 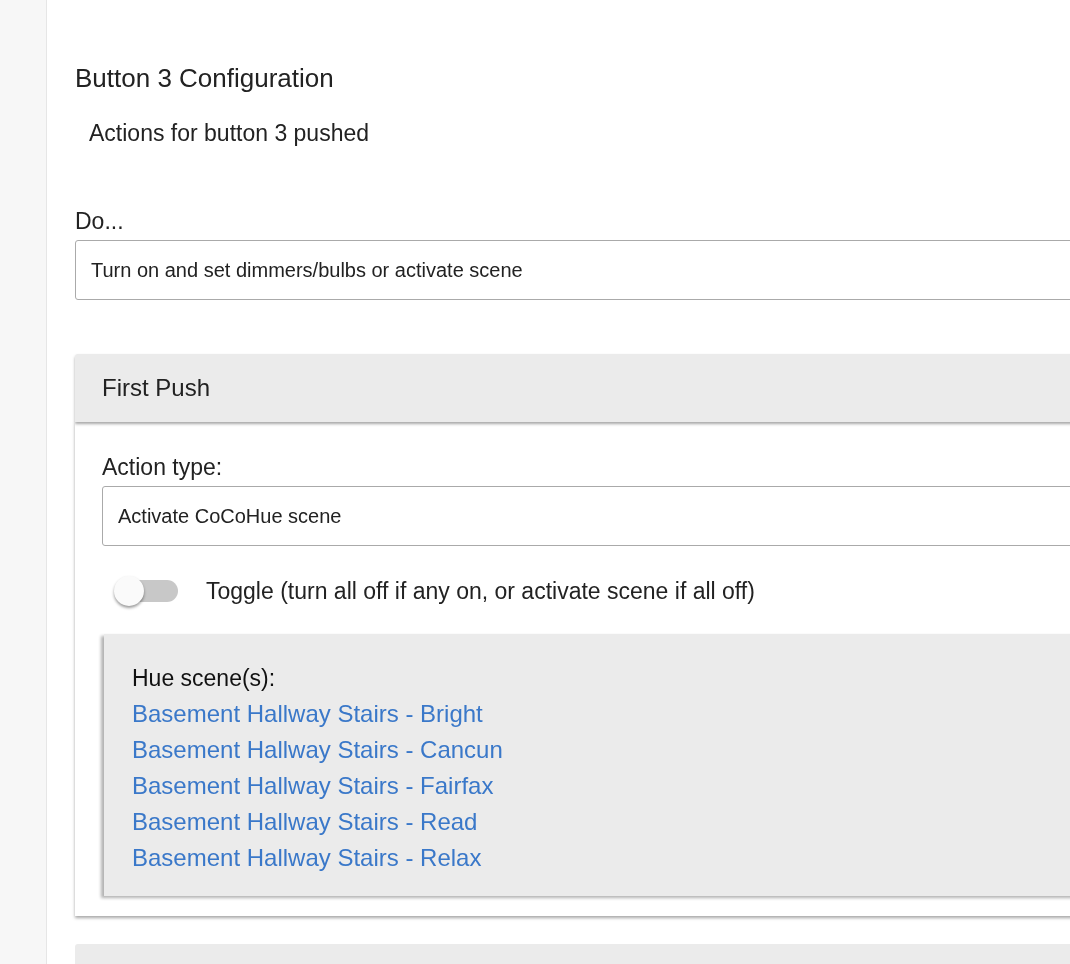 I want to click on scene-list-label: Hue scene(s):, so click(x=204, y=678).